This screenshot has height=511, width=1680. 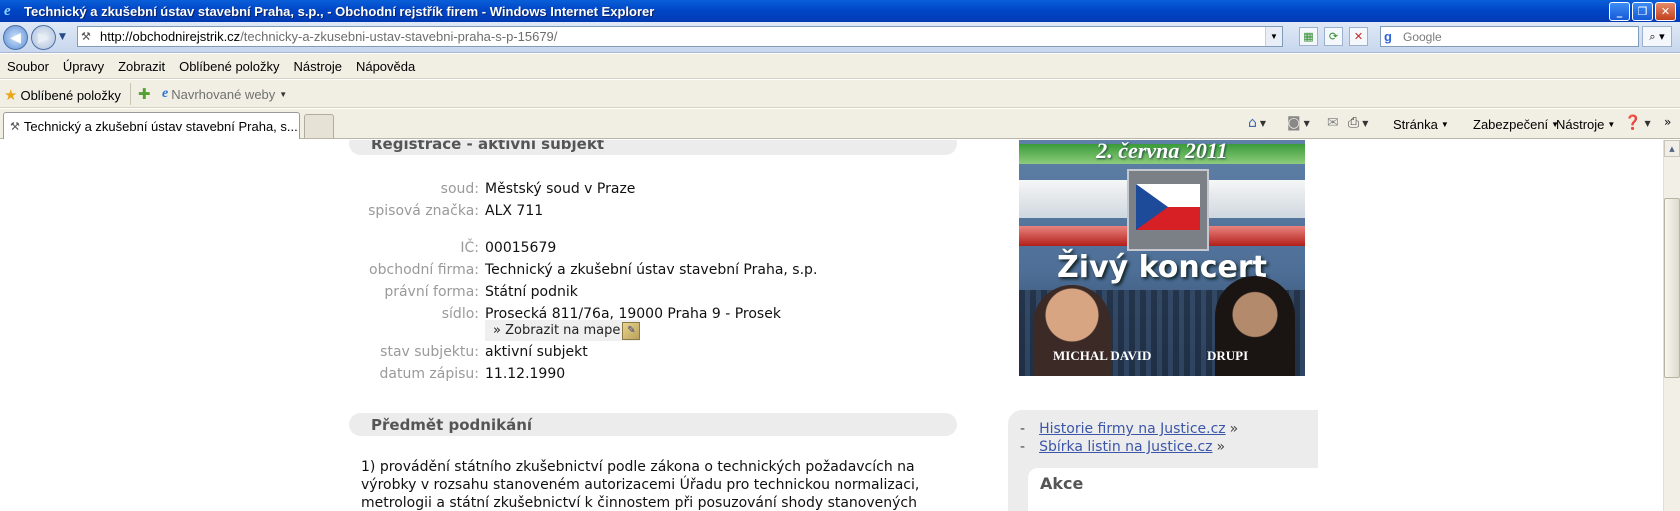 I want to click on map-icon: ✎, so click(x=631, y=330).